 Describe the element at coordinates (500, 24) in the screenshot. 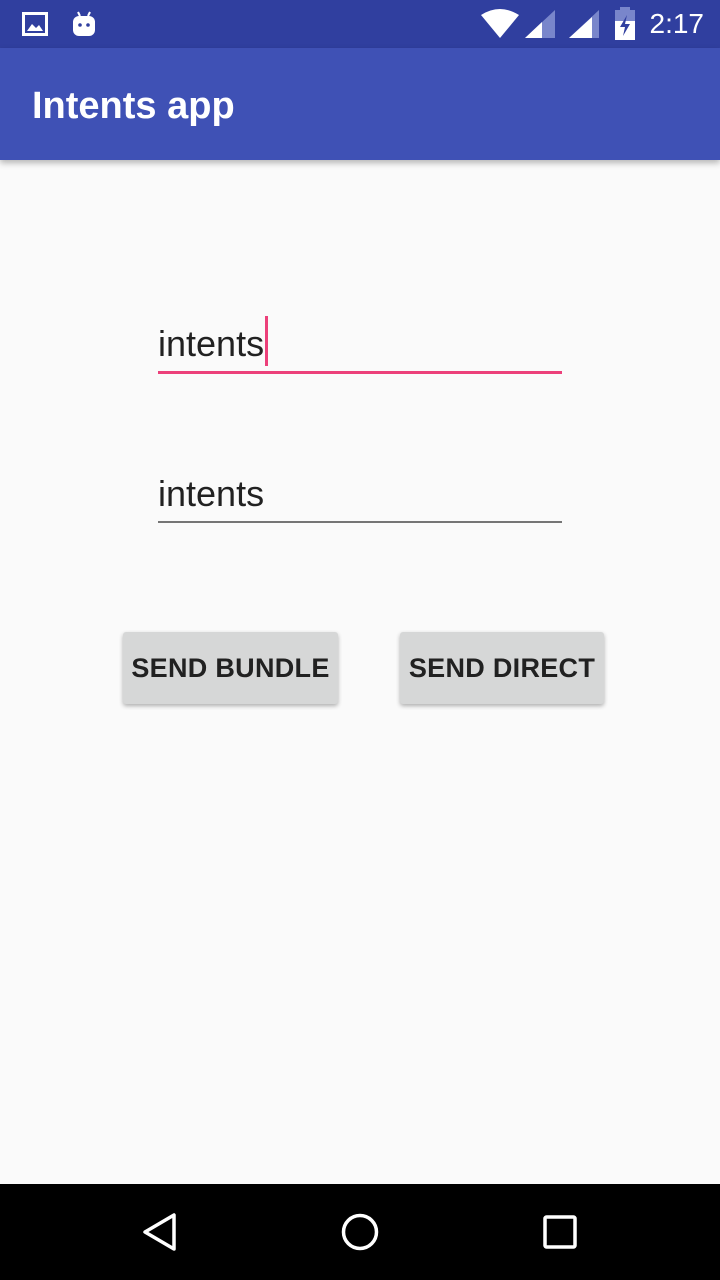

I see `wifi-icon` at that location.